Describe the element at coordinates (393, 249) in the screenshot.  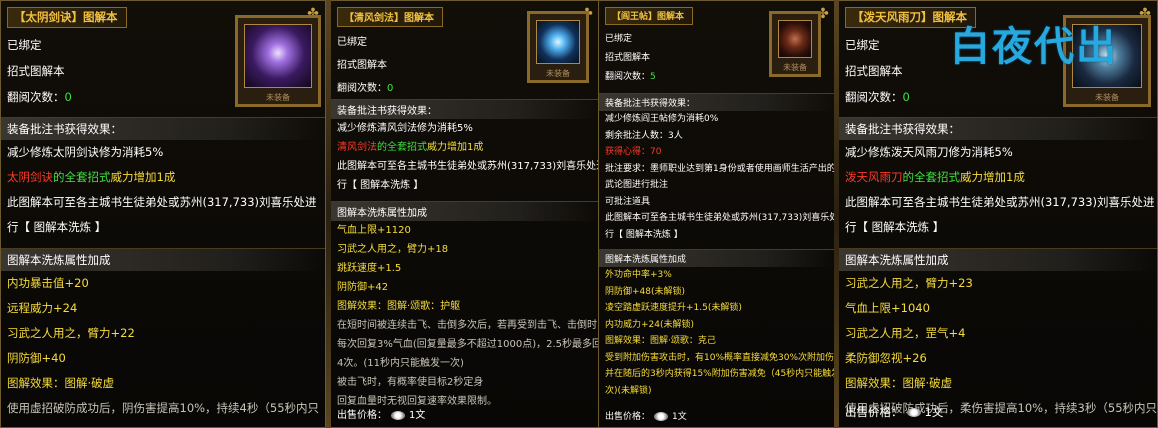
I see `refine-attribute-line: 习武之人用之，臂力+18` at that location.